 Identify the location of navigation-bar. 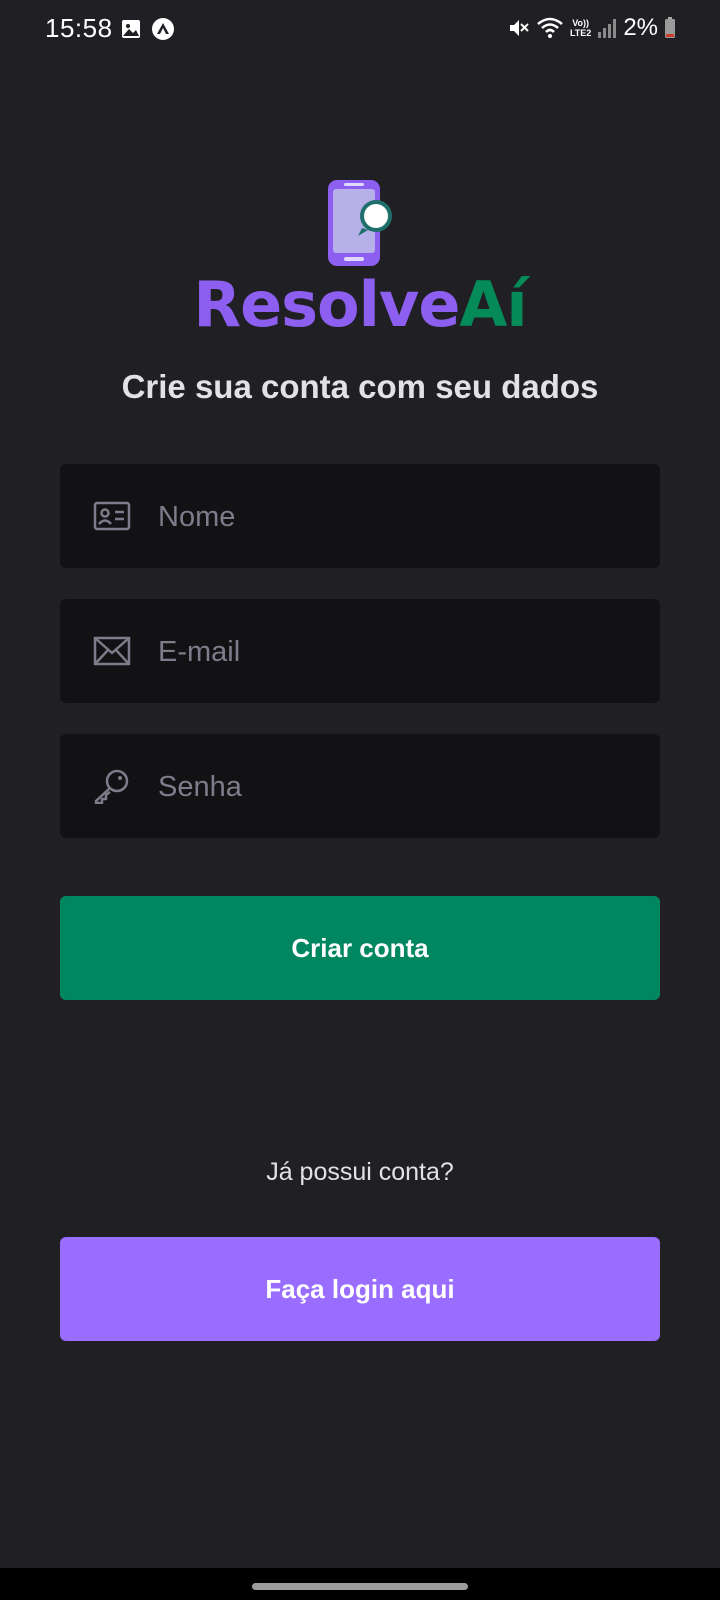
(360, 1584).